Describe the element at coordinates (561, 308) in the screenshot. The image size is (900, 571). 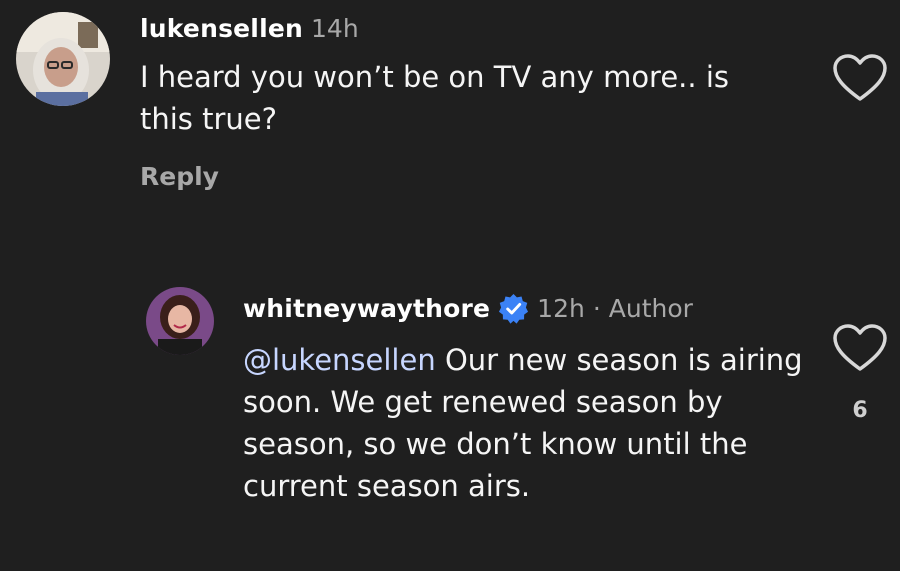
I see `timestamp: 12h` at that location.